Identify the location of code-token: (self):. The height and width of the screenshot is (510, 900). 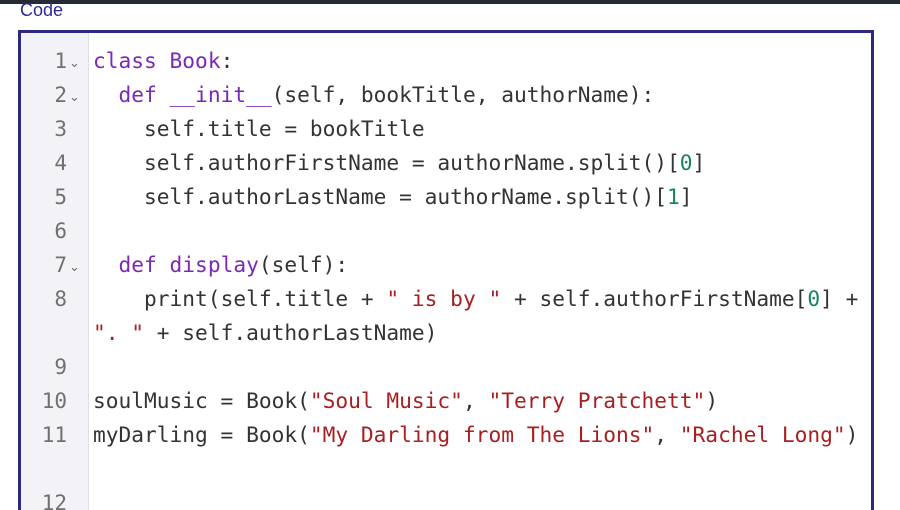
(303, 264).